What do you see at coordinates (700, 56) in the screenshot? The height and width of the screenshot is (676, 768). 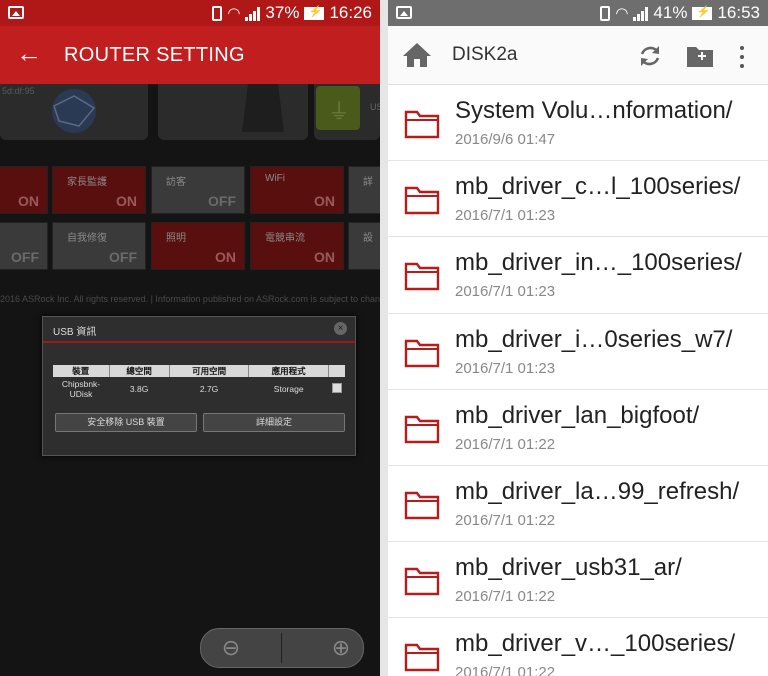 I see `new-folder-icon` at bounding box center [700, 56].